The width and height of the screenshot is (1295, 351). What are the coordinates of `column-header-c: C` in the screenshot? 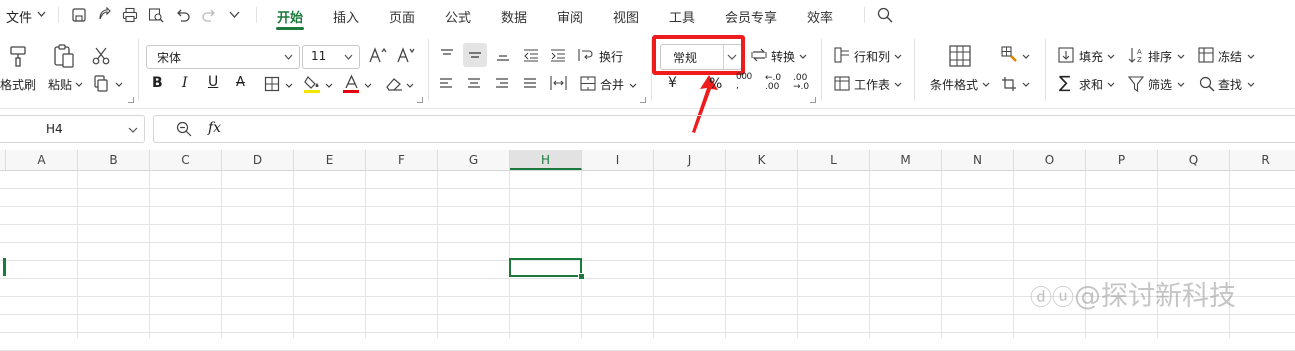 It's located at (186, 160).